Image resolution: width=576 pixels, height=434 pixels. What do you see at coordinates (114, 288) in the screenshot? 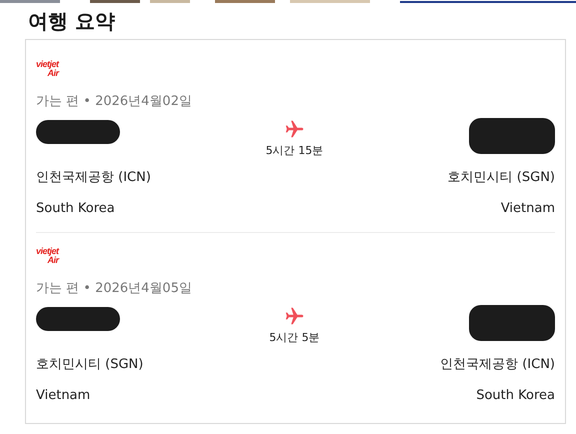
I see `flight-date: 가는 편 • 2026년4월05일` at bounding box center [114, 288].